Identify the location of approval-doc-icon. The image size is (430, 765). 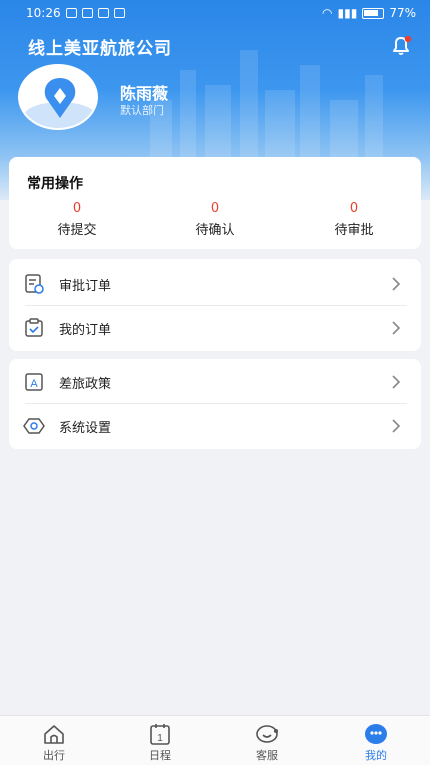
(34, 284).